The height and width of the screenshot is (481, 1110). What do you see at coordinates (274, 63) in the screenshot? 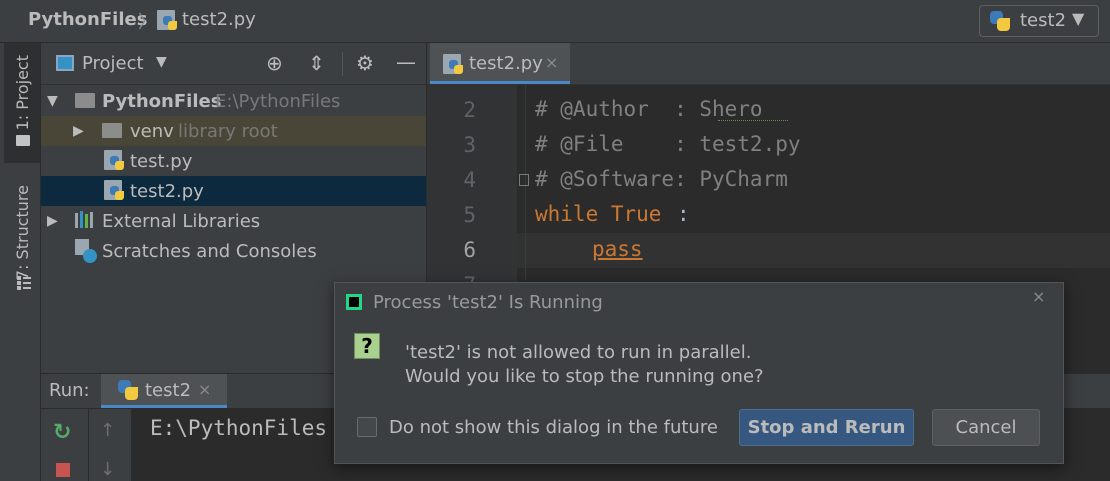
I see `locate-icon: ⊕` at bounding box center [274, 63].